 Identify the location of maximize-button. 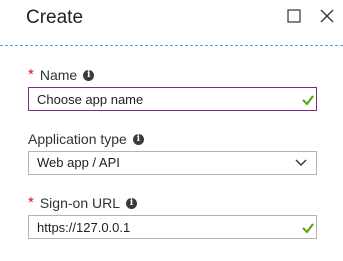
(294, 16).